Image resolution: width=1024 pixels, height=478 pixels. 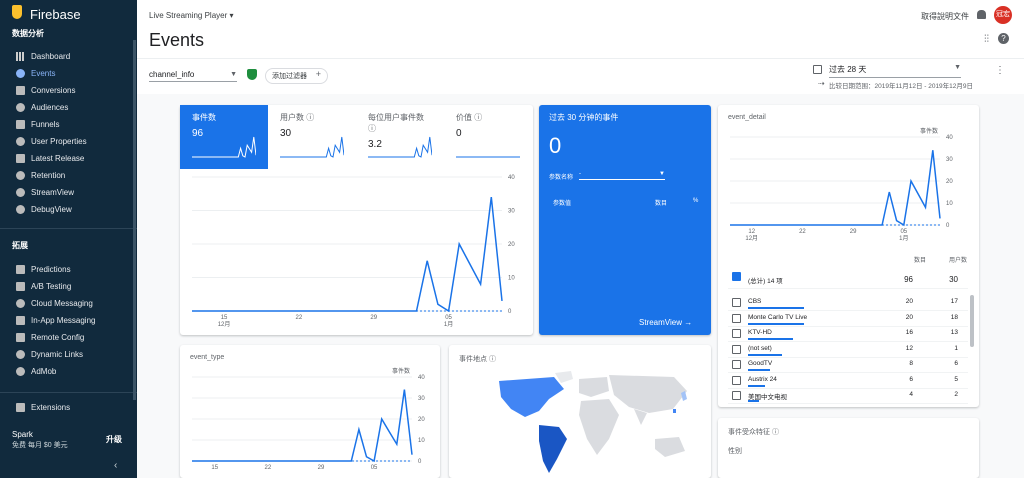 What do you see at coordinates (622, 175) in the screenshot?
I see `param-select: - ▼` at bounding box center [622, 175].